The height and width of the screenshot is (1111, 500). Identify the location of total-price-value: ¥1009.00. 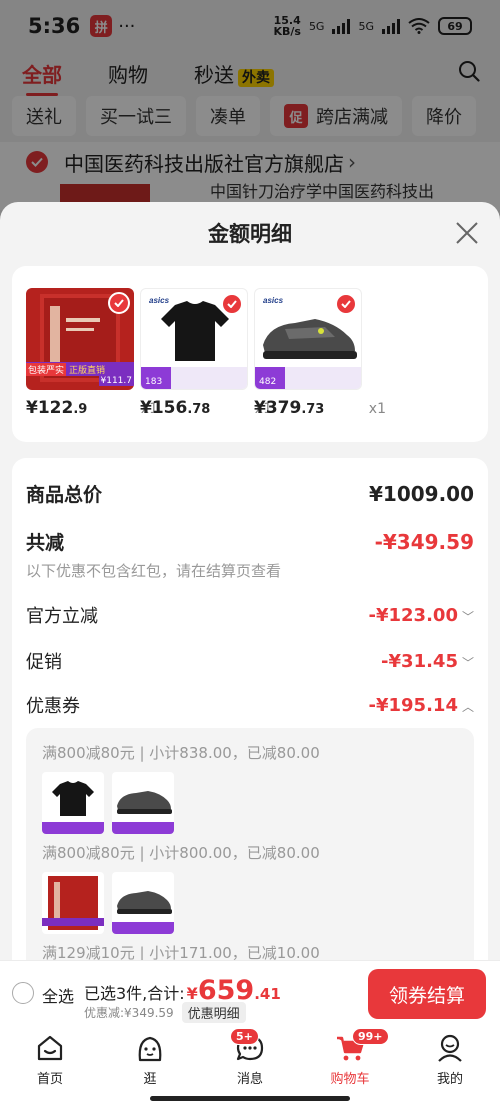
(421, 493).